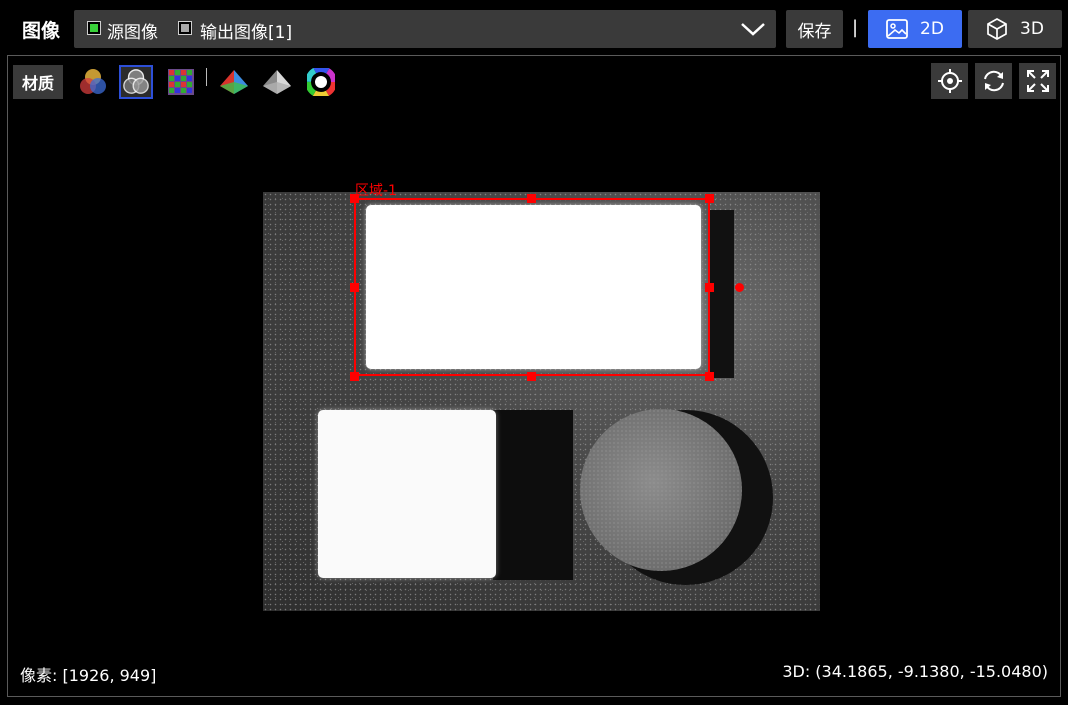 This screenshot has width=1068, height=705. I want to click on cube-icon, so click(997, 29).